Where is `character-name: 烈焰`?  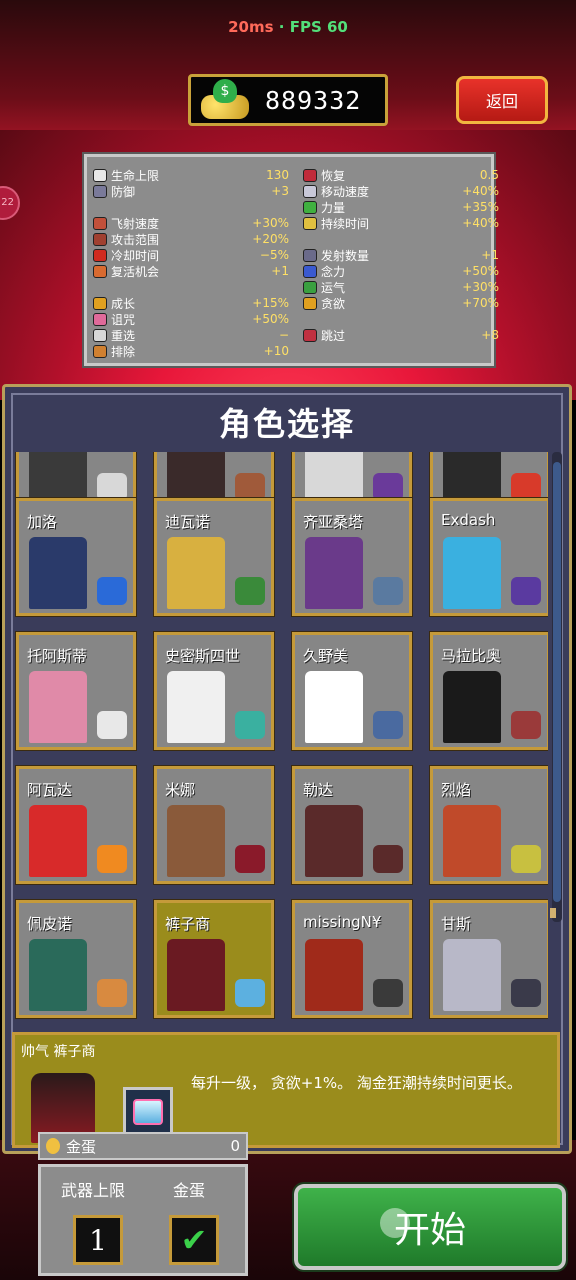
character-name: 烈焰 is located at coordinates (456, 790).